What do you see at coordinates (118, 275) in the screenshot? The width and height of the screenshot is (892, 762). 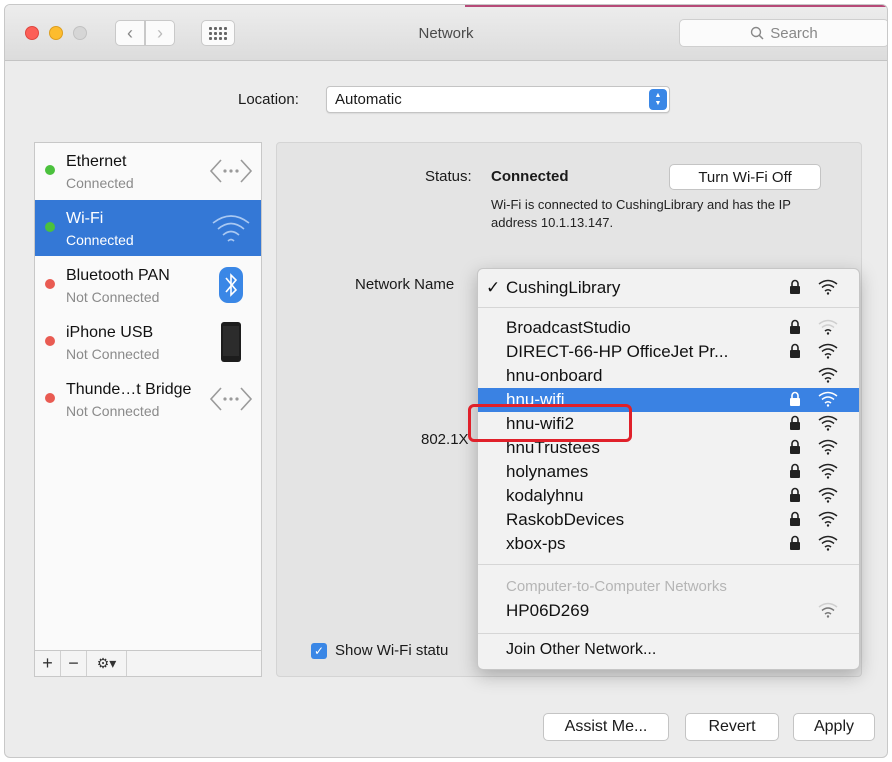 I see `service-name: Bluetooth PAN` at bounding box center [118, 275].